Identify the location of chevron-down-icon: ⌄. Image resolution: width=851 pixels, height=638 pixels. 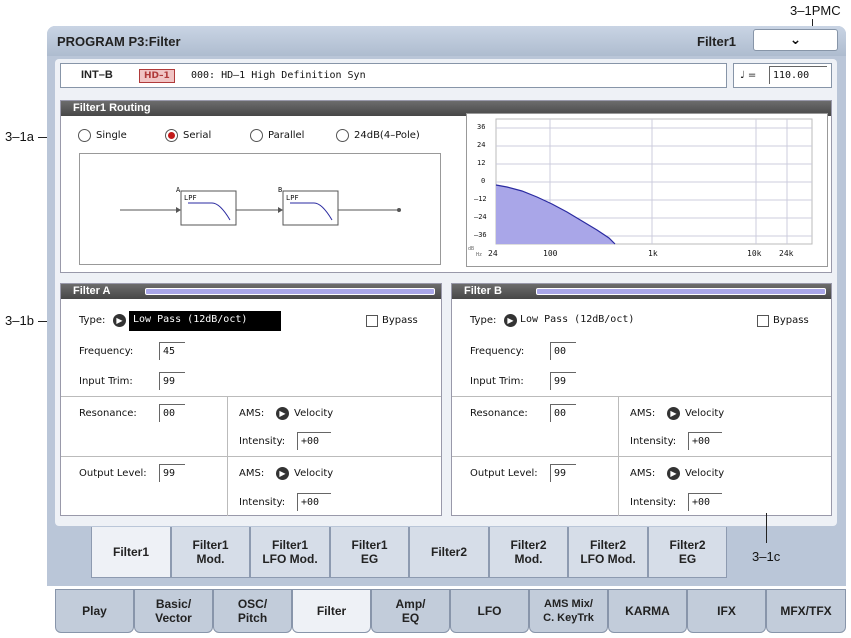
(795, 40).